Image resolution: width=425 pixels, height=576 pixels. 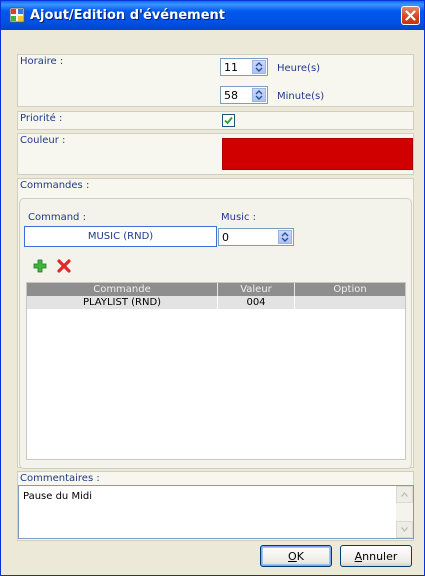 I want to click on close-button, so click(x=410, y=15).